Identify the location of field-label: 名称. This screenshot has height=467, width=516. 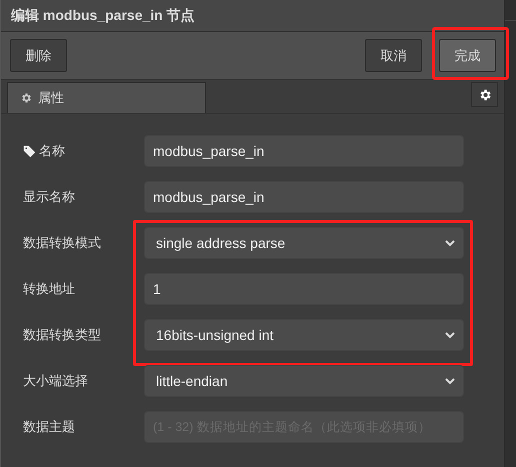
(52, 151).